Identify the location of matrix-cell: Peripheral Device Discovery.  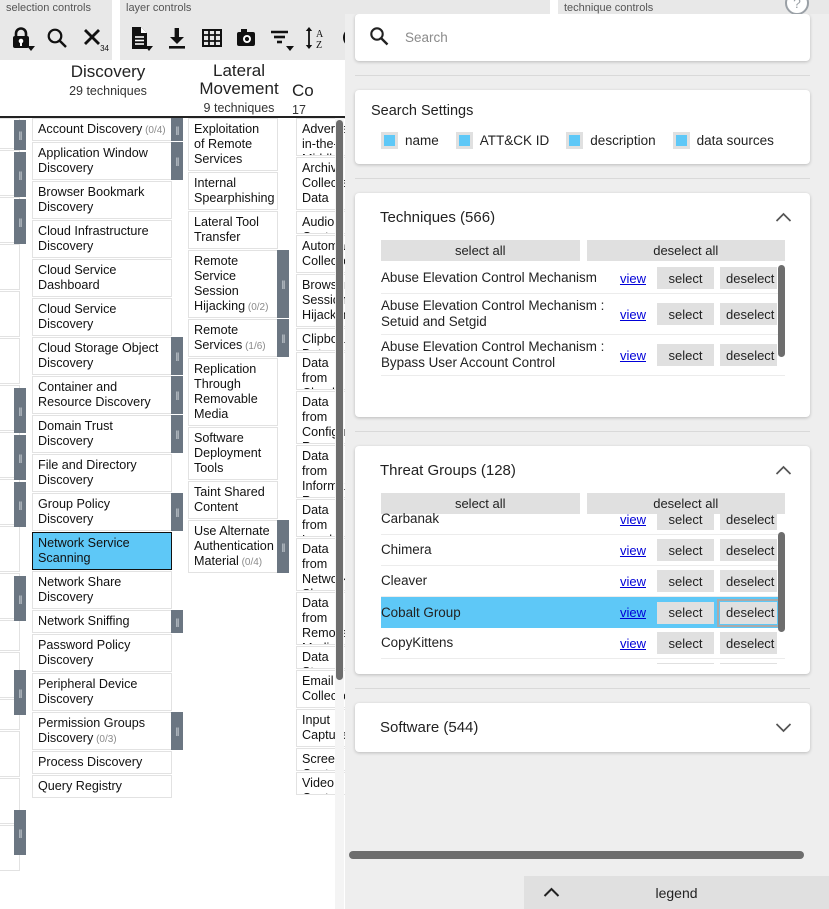
(102, 692).